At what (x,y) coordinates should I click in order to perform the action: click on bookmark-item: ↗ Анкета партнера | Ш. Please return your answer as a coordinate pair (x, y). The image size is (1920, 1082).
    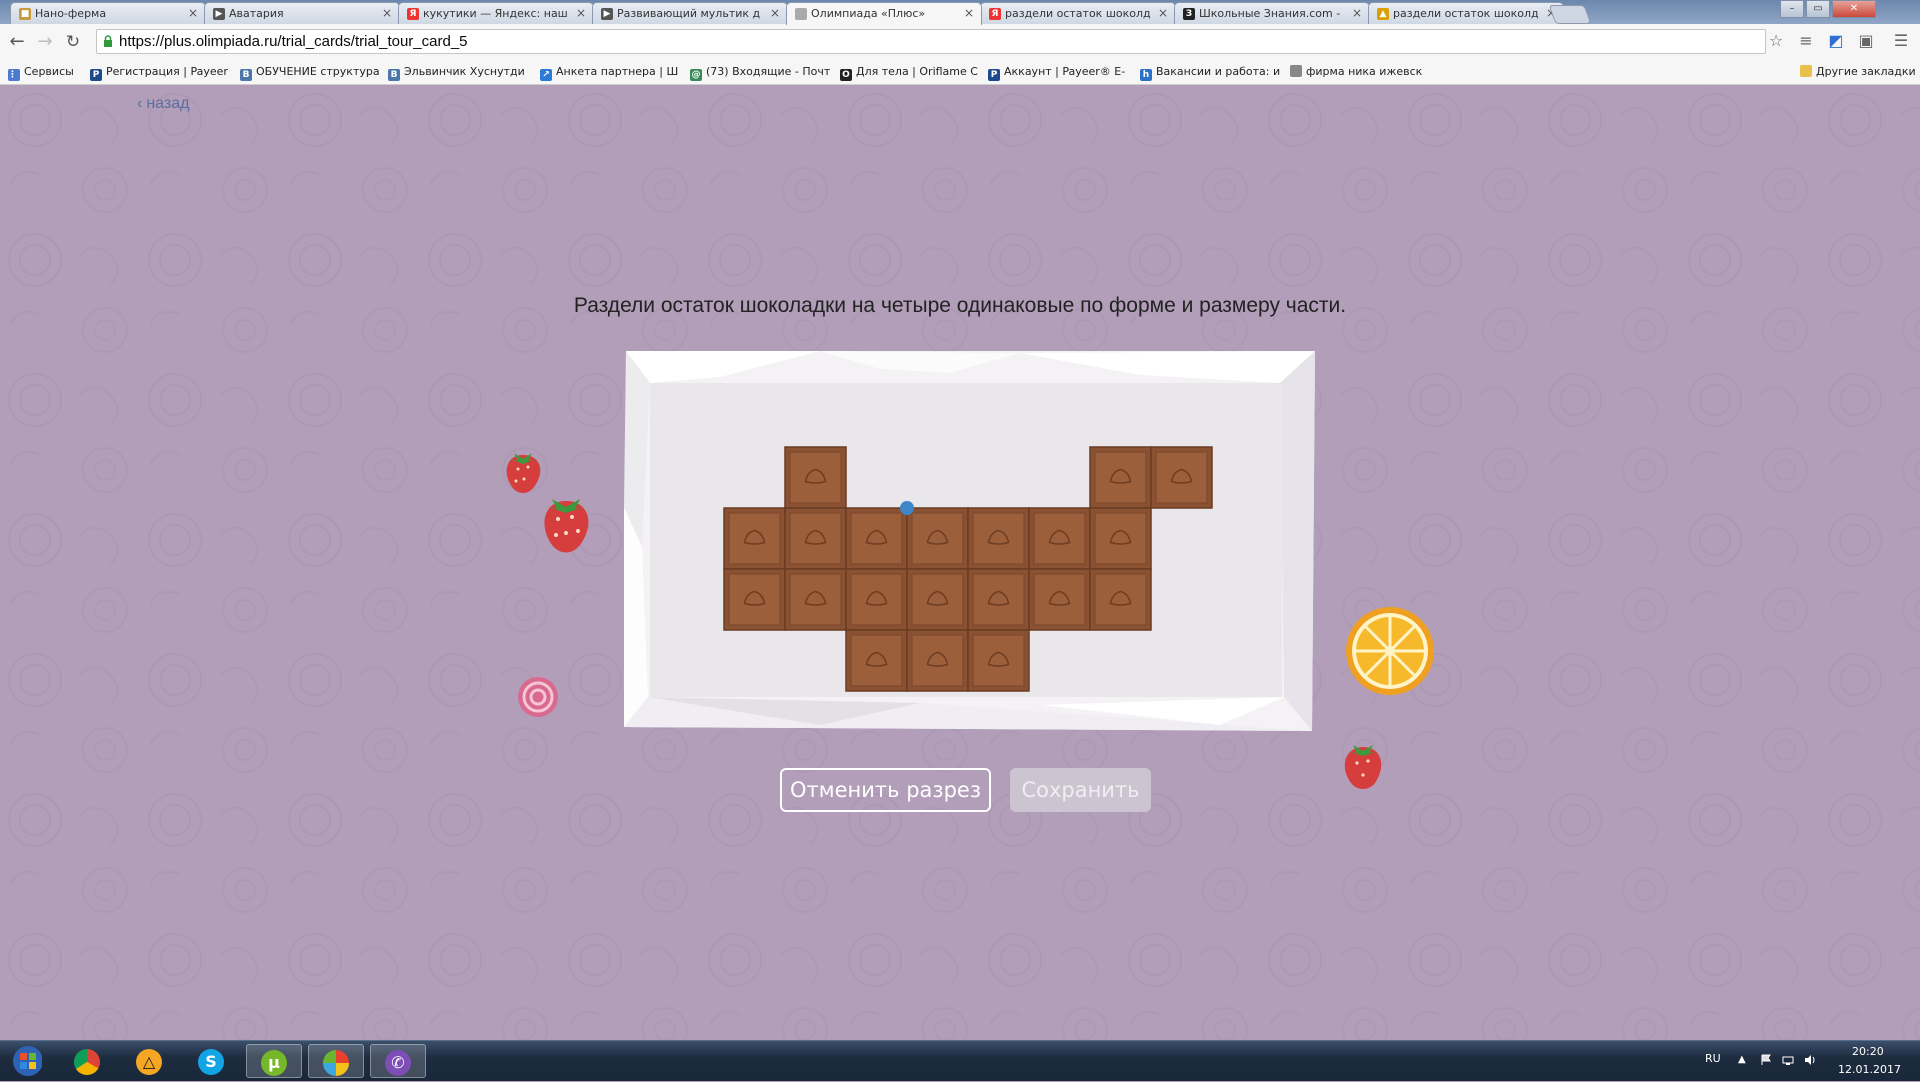
    Looking at the image, I should click on (609, 73).